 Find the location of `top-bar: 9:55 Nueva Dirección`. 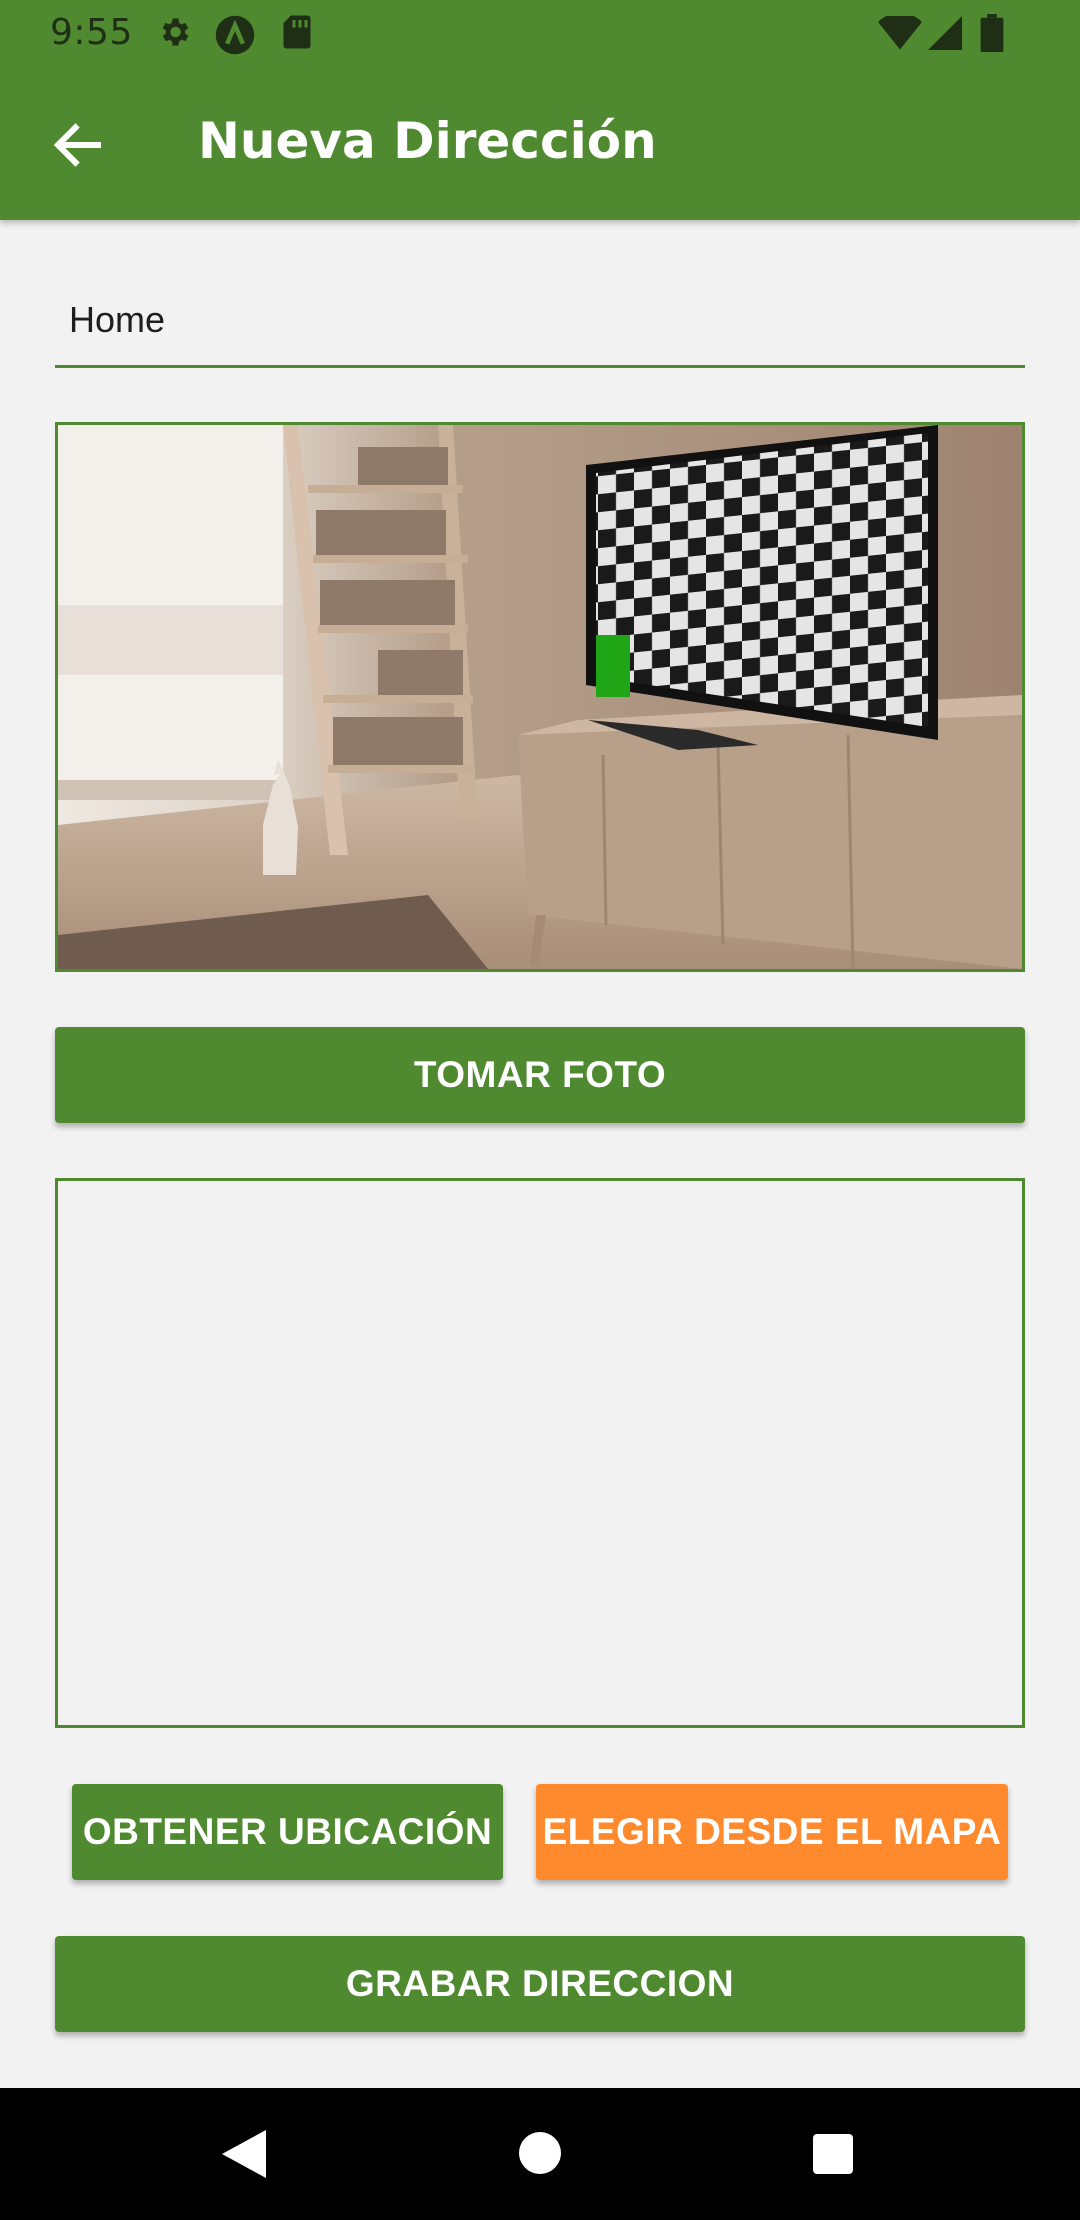

top-bar: 9:55 Nueva Dirección is located at coordinates (540, 110).